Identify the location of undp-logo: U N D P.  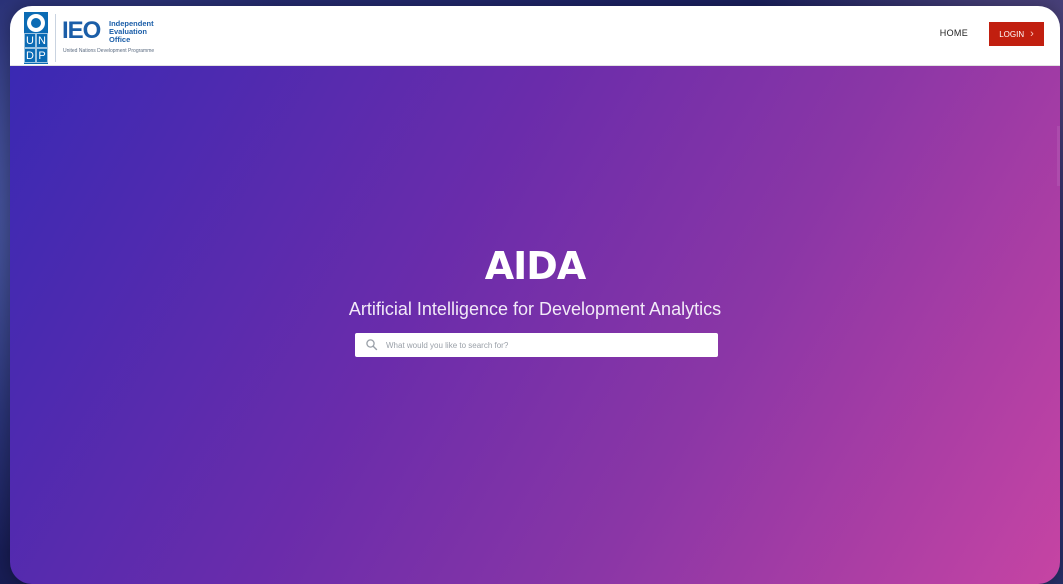
(36, 38).